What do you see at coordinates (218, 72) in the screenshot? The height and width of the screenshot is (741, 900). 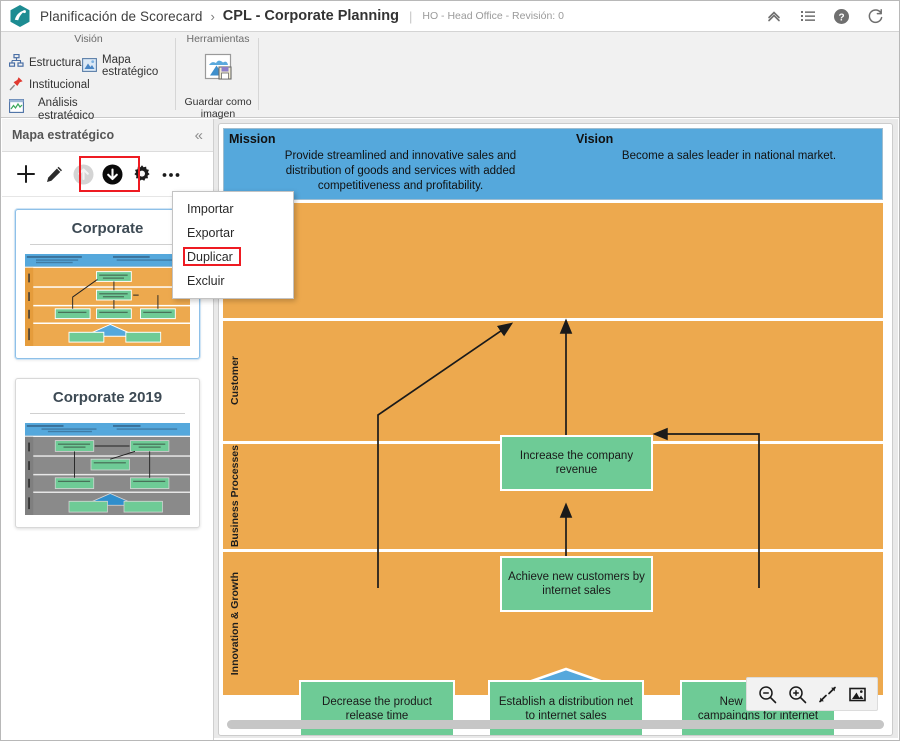 I see `save-as-image-icon` at bounding box center [218, 72].